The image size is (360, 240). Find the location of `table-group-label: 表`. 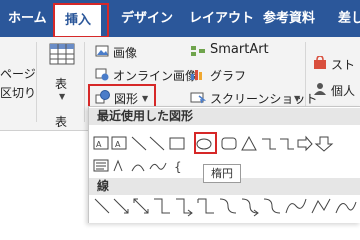

table-group-label: 表 is located at coordinates (61, 122).